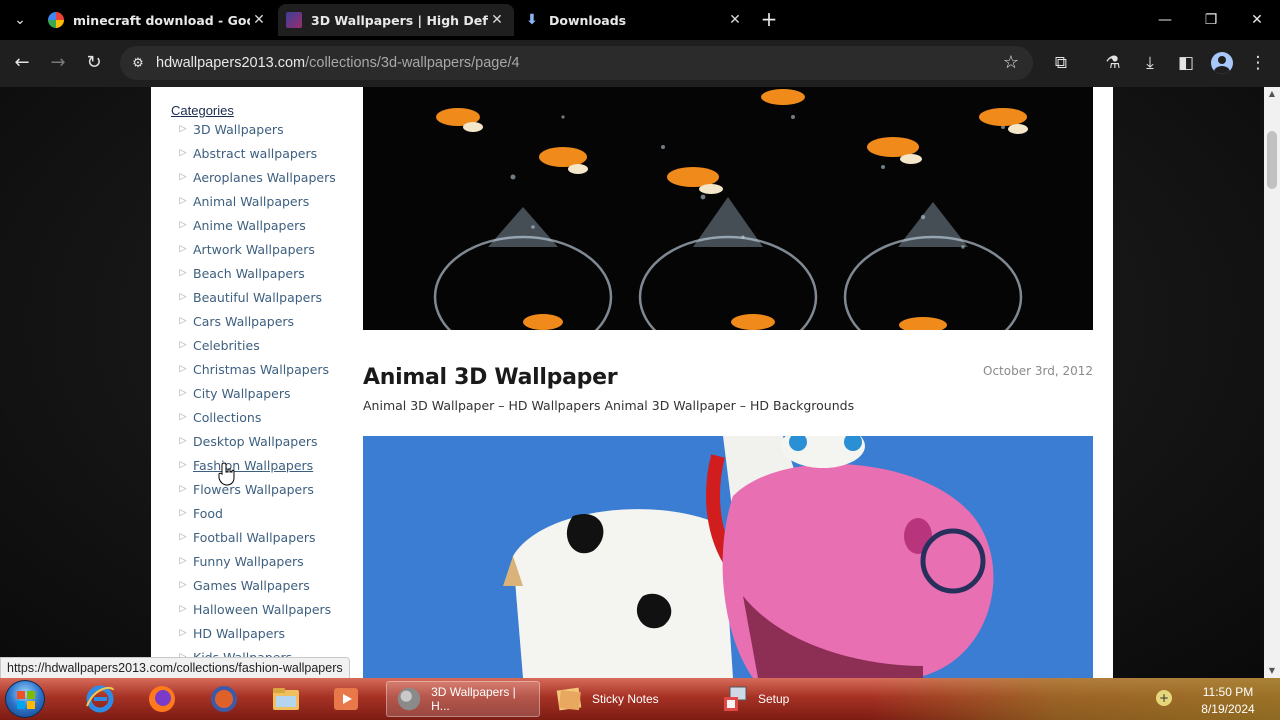  Describe the element at coordinates (208, 513) in the screenshot. I see `sidebar-item-label: Food` at that location.